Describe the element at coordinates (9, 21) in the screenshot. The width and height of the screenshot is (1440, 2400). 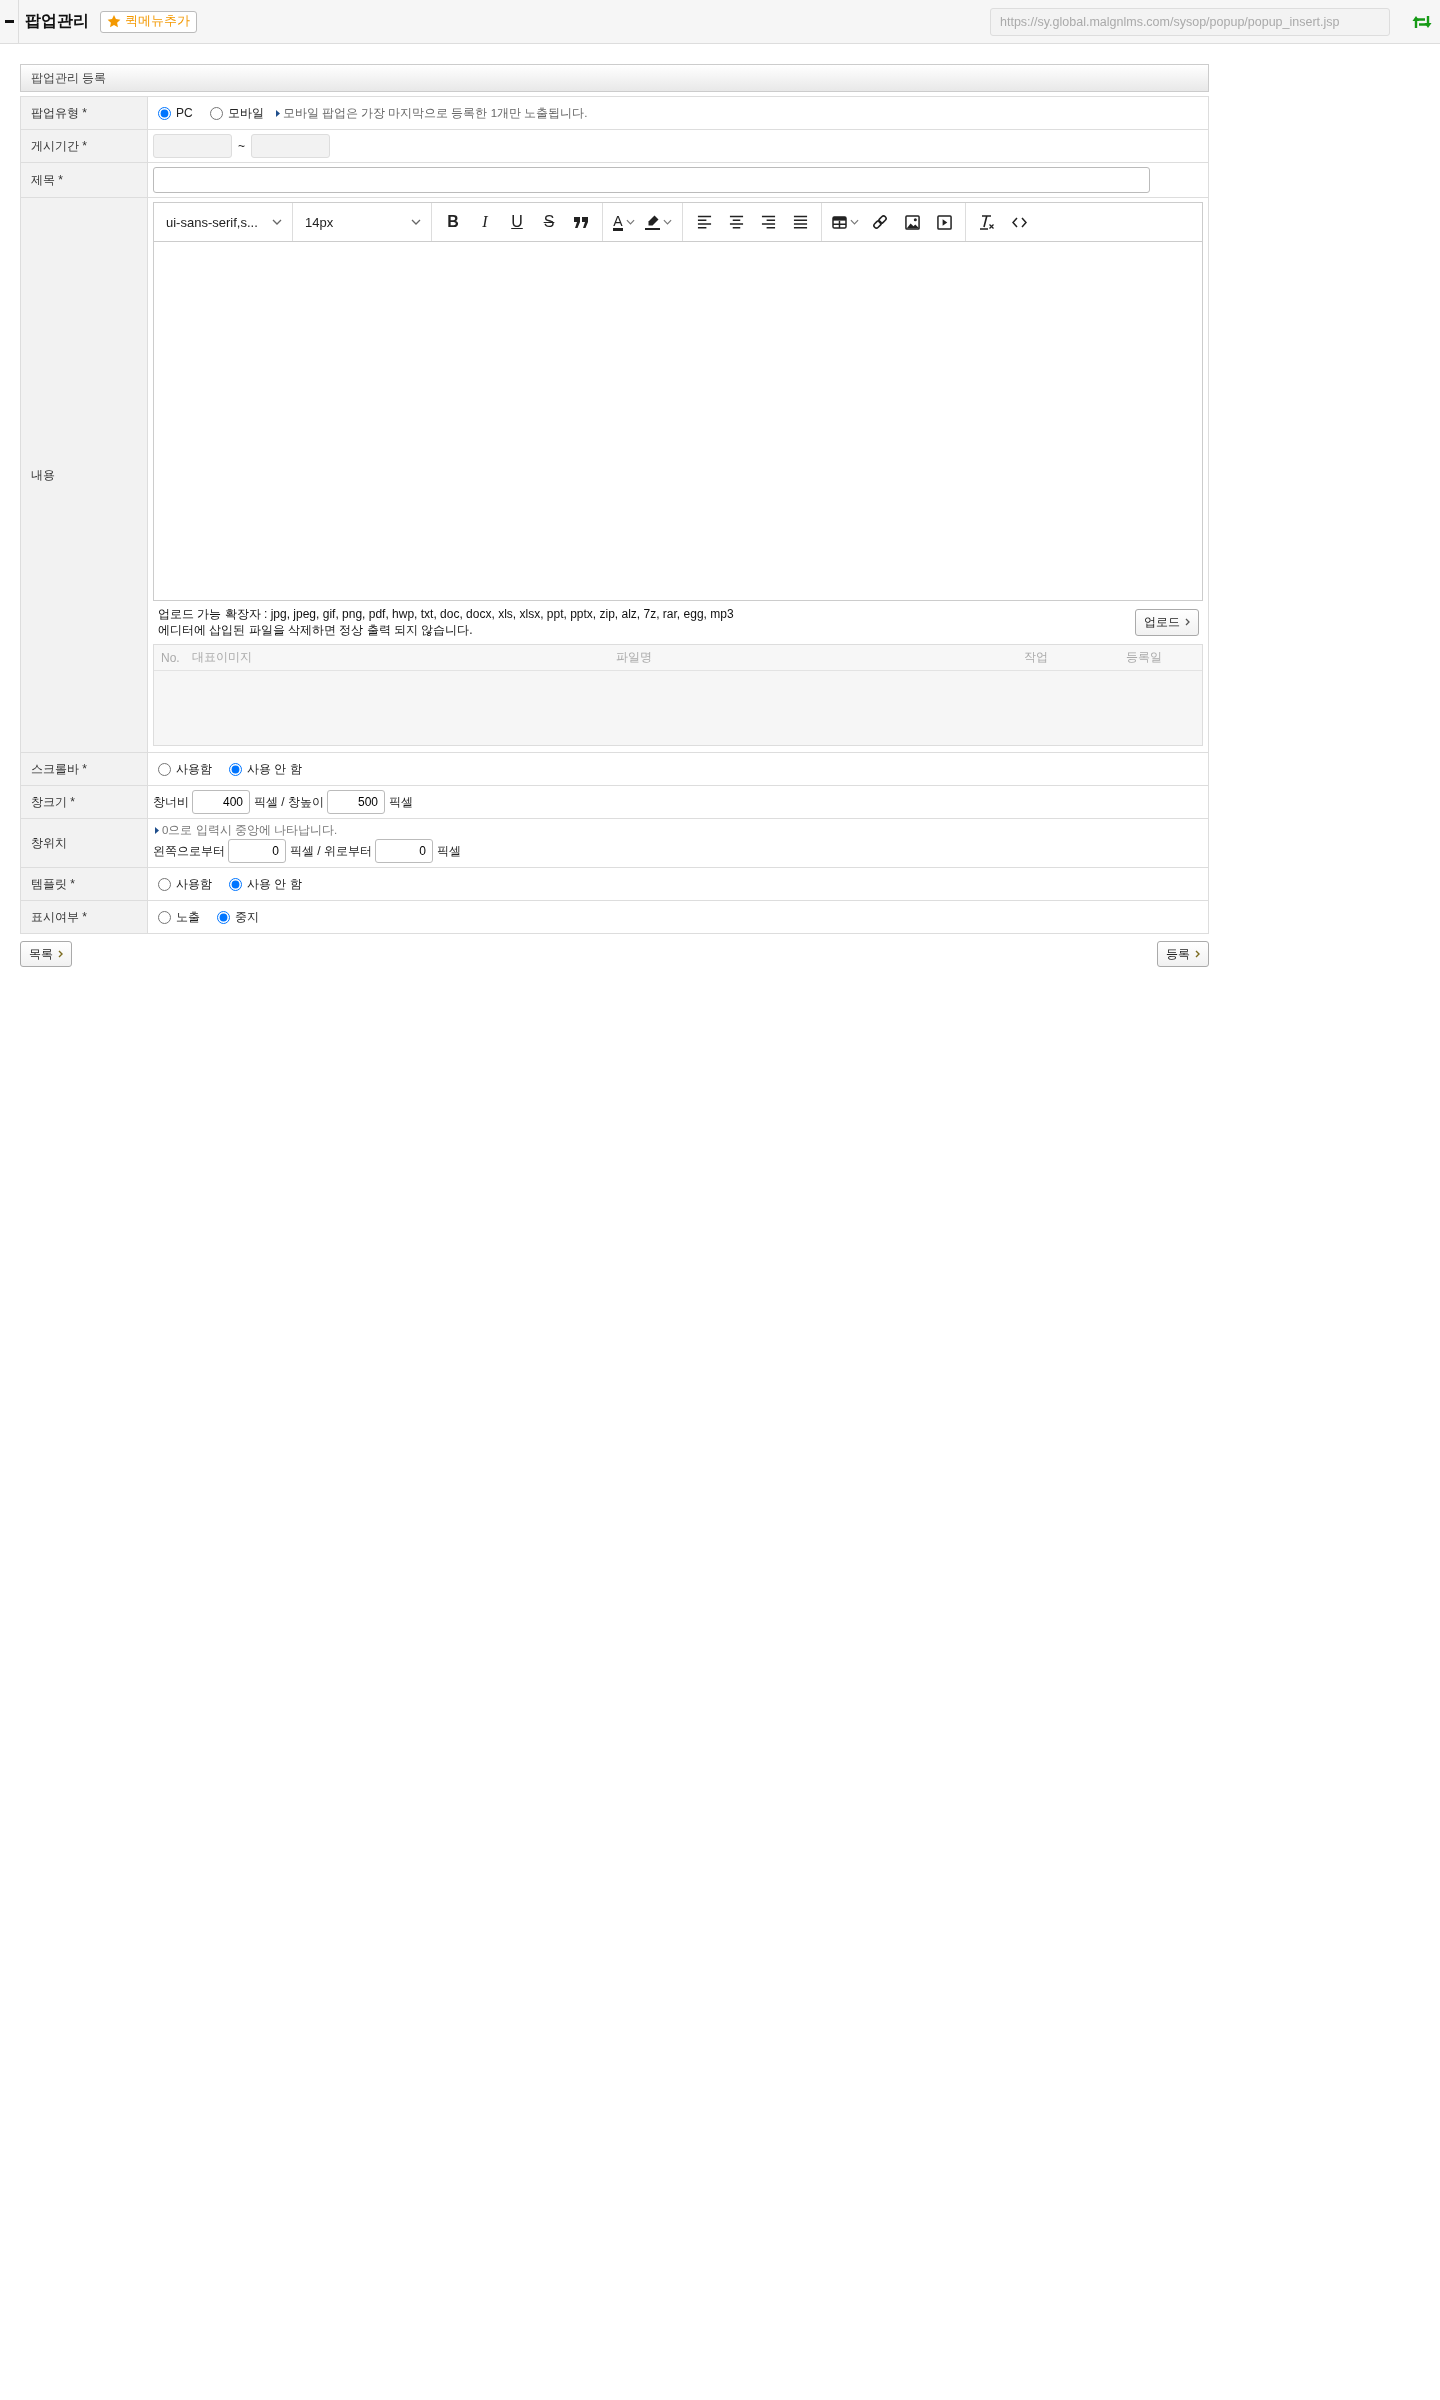
I see `minus-icon` at that location.